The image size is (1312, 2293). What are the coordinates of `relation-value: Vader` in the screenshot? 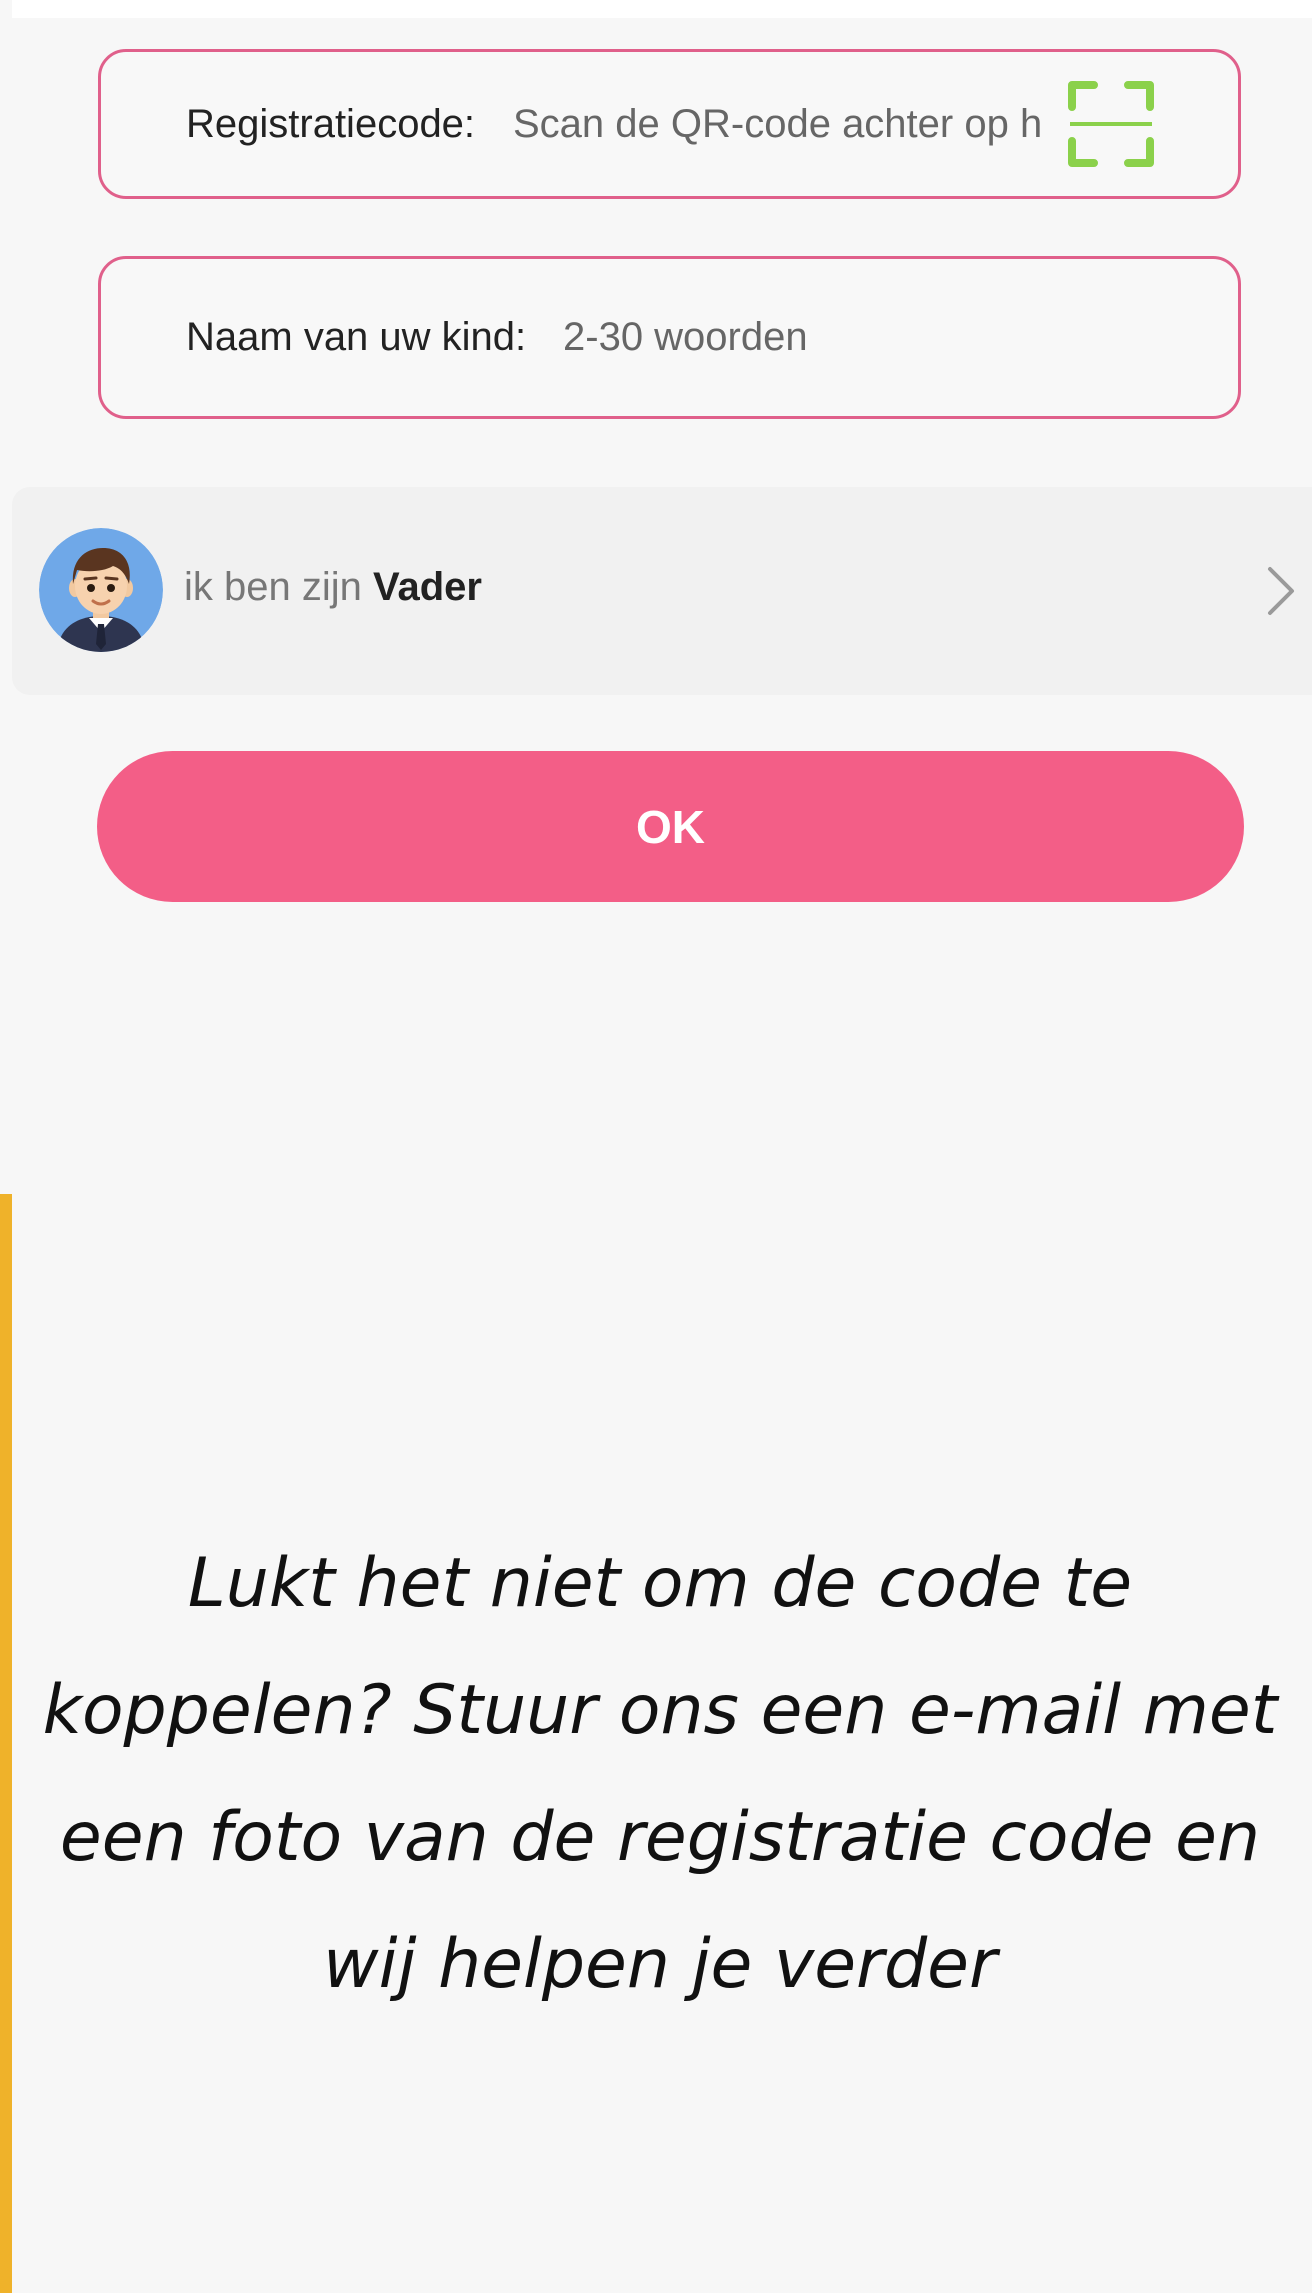 It's located at (427, 587).